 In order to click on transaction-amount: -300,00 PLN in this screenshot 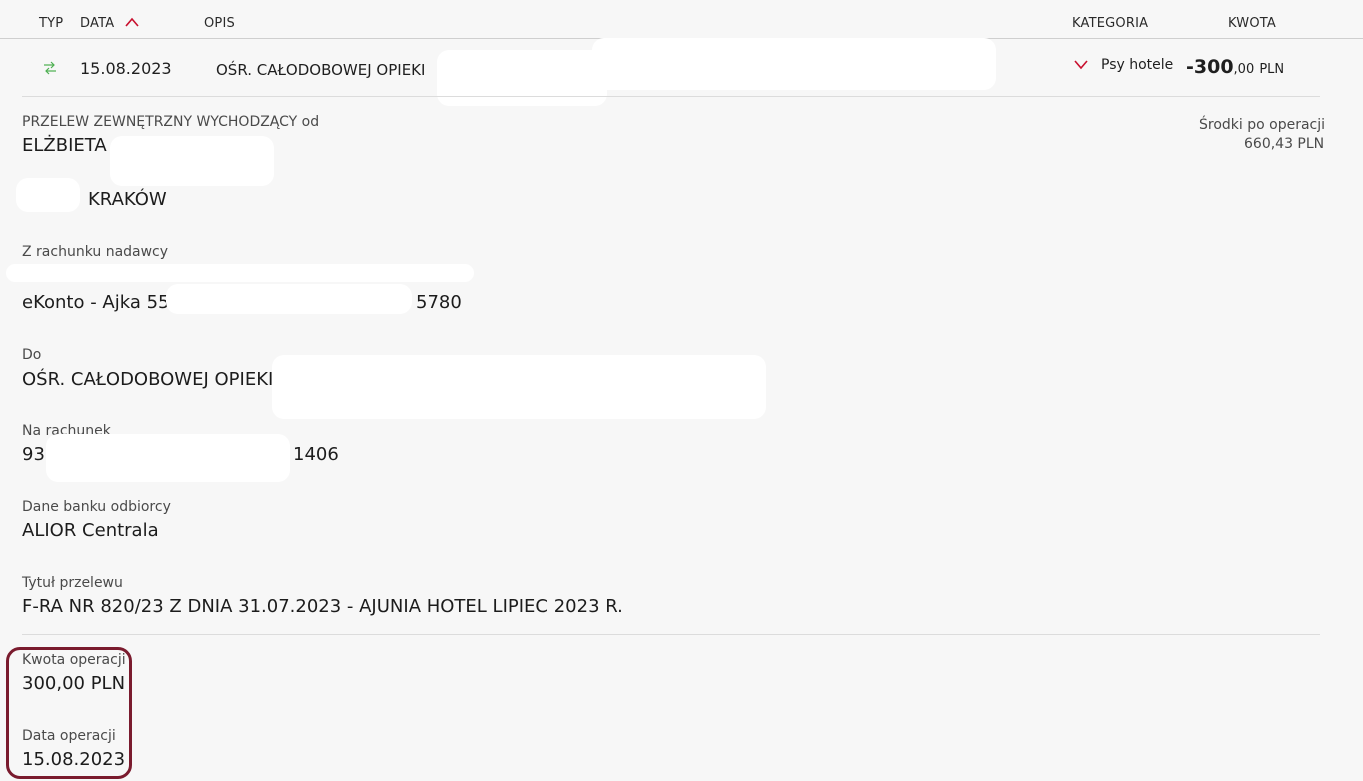, I will do `click(1235, 67)`.